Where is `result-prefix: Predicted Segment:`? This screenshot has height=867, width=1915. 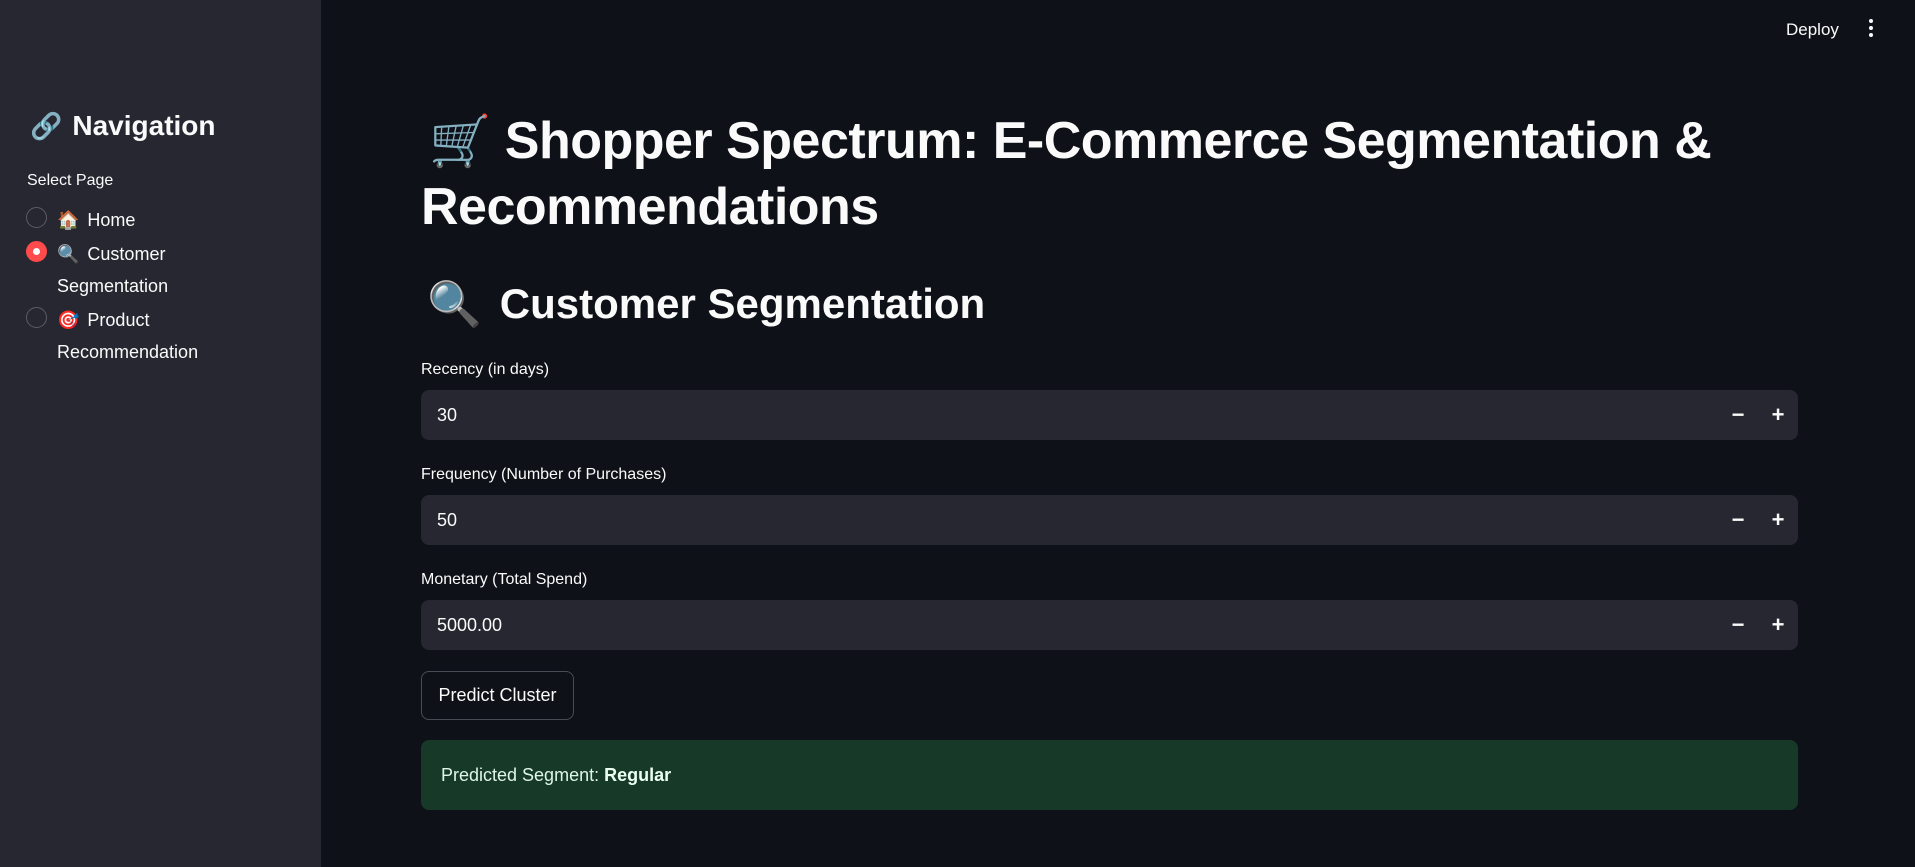 result-prefix: Predicted Segment: is located at coordinates (520, 774).